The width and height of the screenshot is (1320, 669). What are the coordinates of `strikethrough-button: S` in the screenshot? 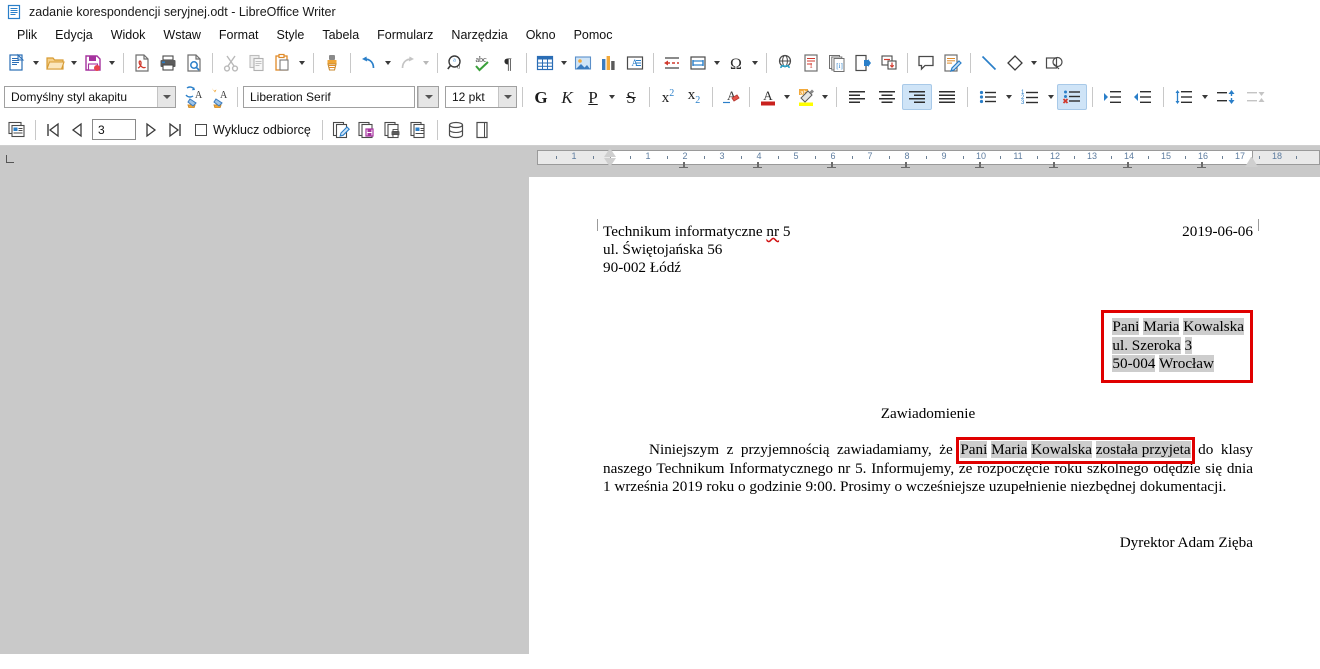 It's located at (631, 97).